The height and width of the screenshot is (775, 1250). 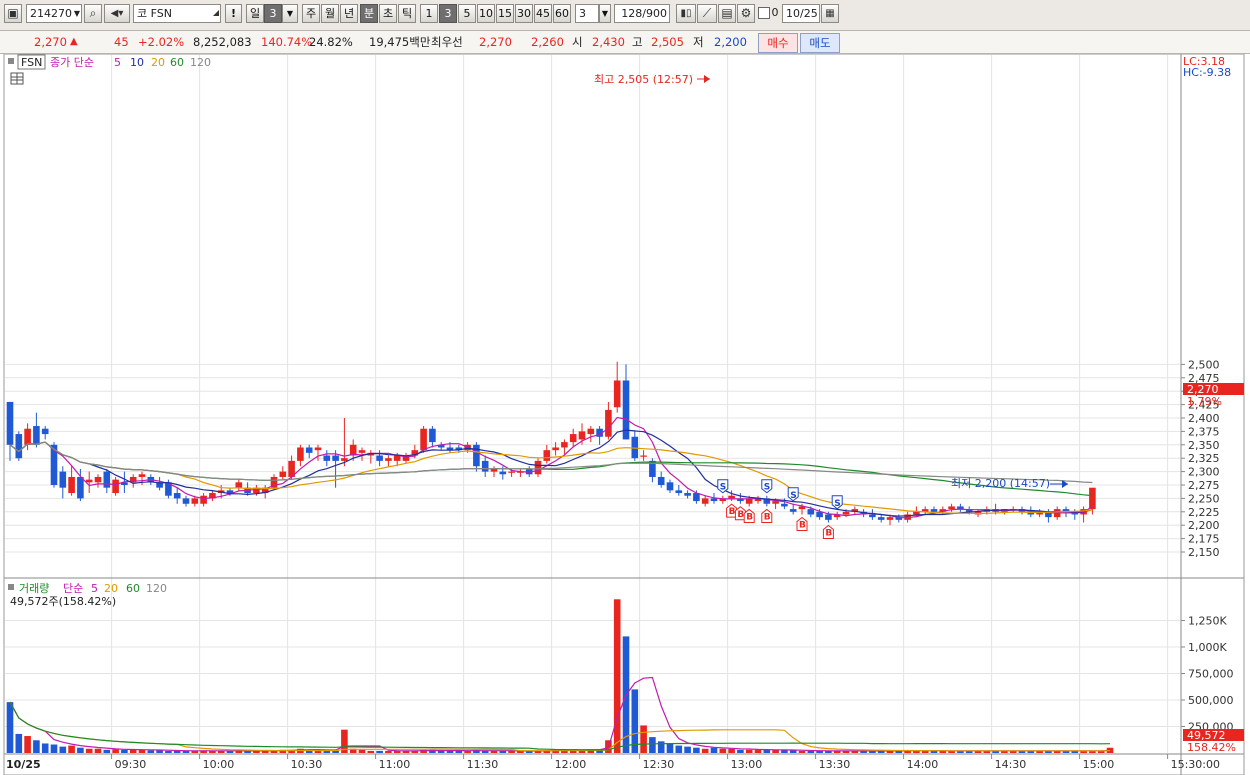 I want to click on up-arrow-icon: ▲, so click(x=74, y=41).